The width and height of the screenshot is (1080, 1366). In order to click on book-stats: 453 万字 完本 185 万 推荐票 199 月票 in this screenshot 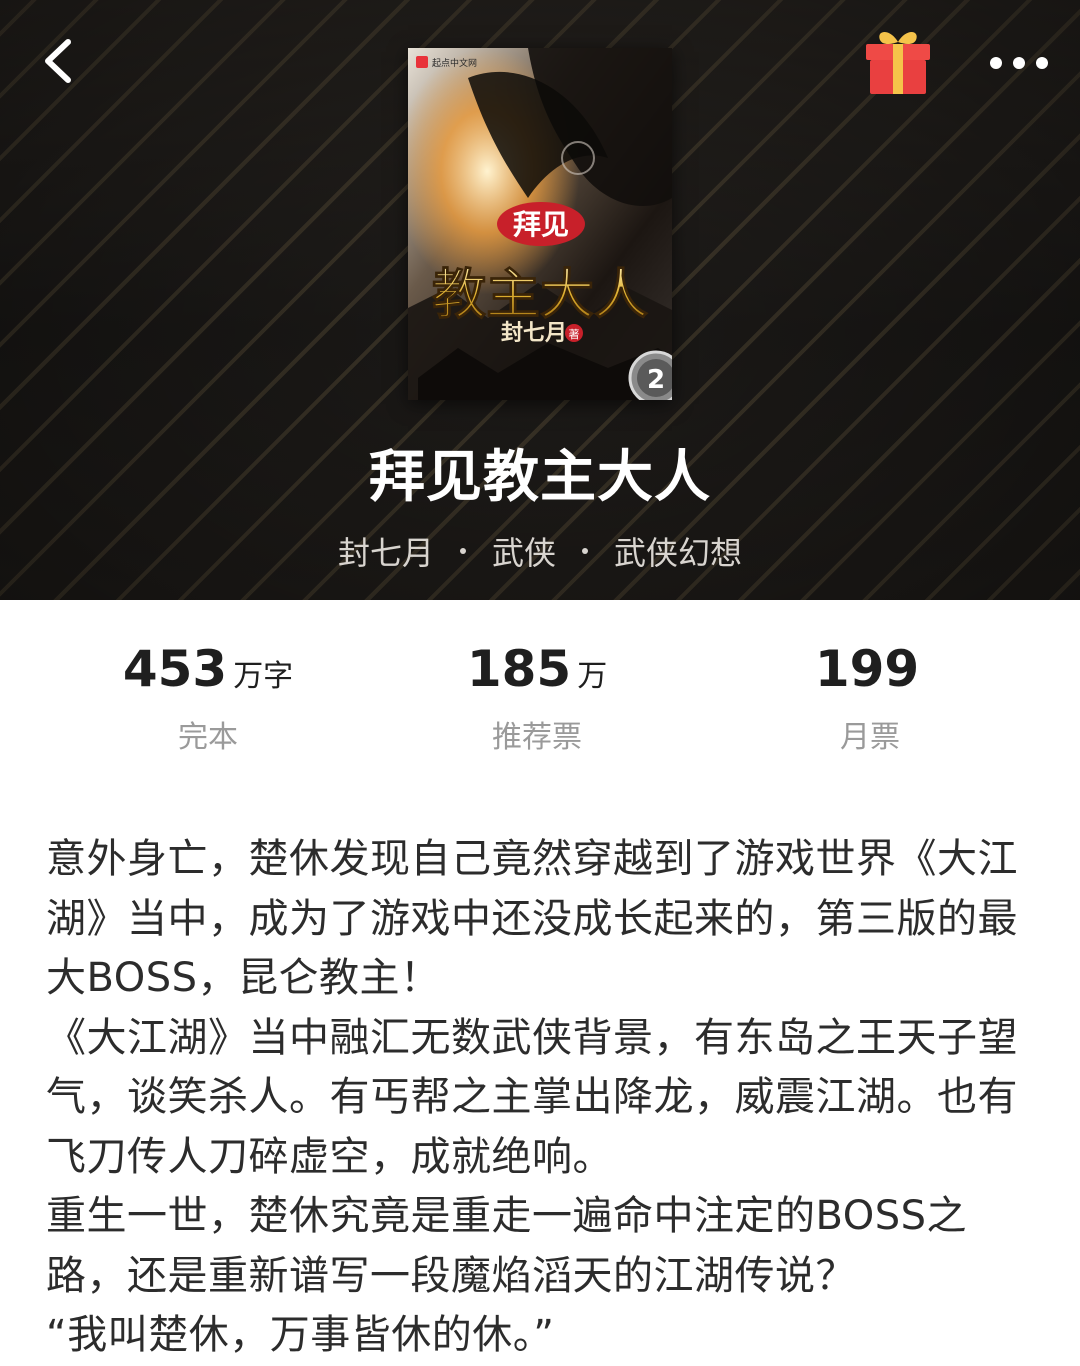, I will do `click(540, 705)`.